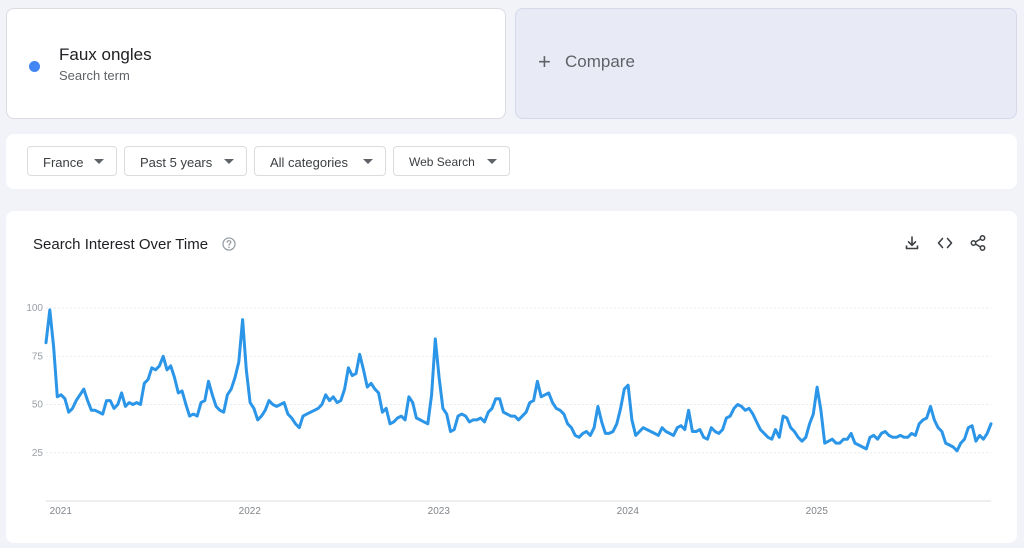  Describe the element at coordinates (34, 66) in the screenshot. I see `series-color-dot` at that location.